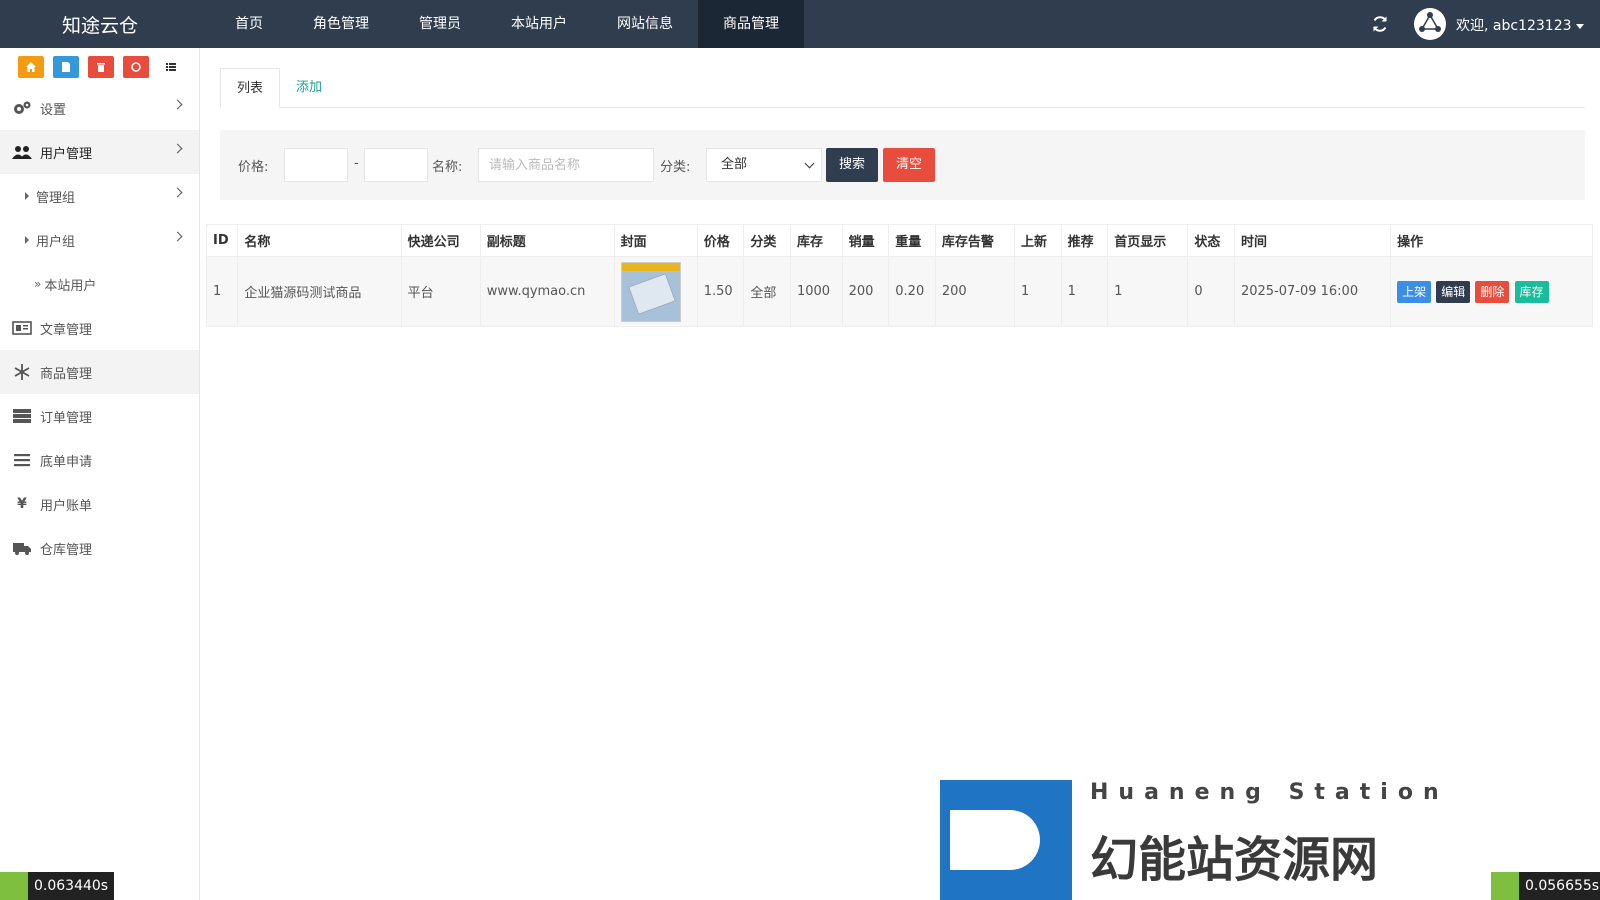  Describe the element at coordinates (222, 291) in the screenshot. I see `cell-id: 1` at that location.